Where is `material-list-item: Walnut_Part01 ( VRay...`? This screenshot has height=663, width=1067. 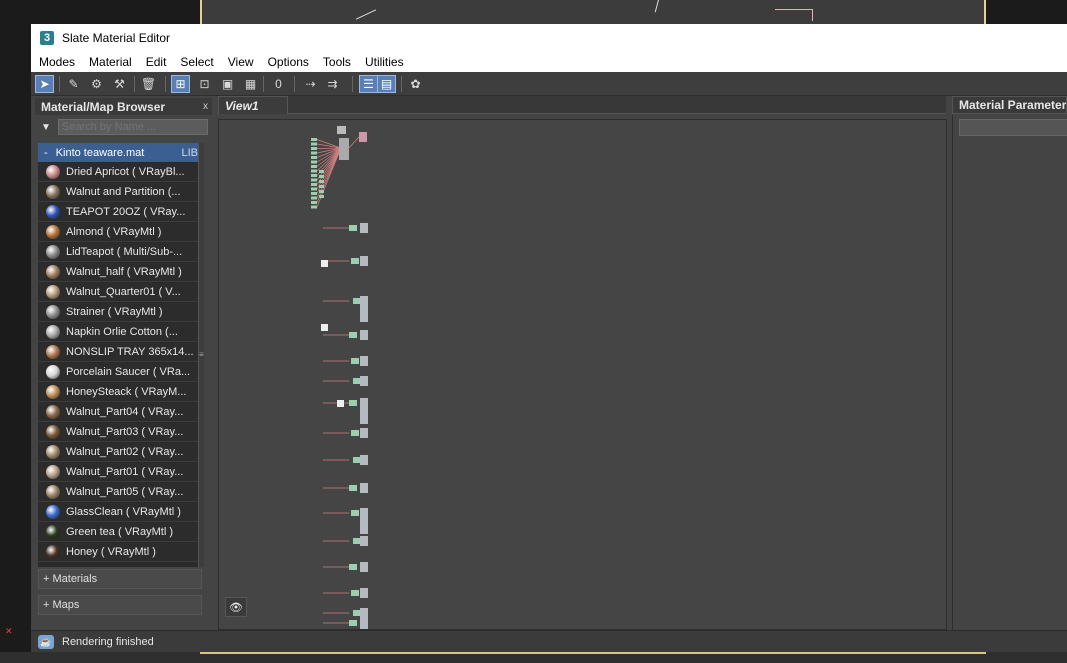
material-list-item: Walnut_Part01 ( VRay... is located at coordinates (120, 472).